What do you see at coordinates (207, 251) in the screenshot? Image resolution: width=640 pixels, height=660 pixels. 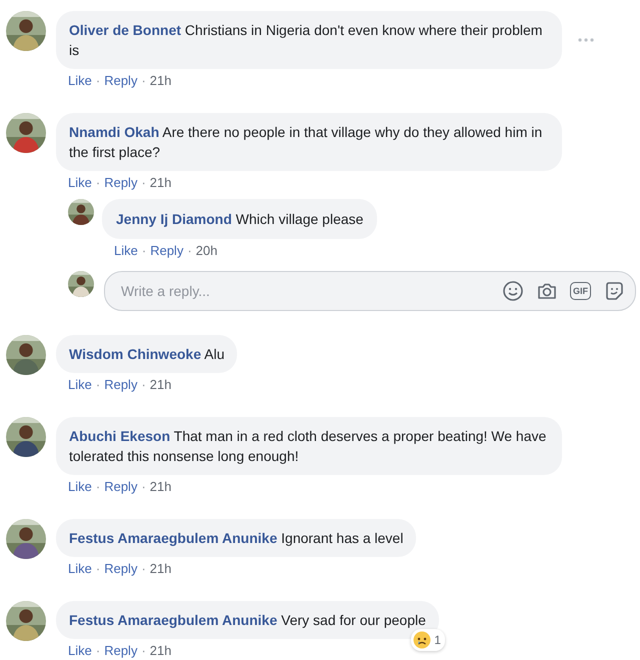 I see `timestamp: 20h` at bounding box center [207, 251].